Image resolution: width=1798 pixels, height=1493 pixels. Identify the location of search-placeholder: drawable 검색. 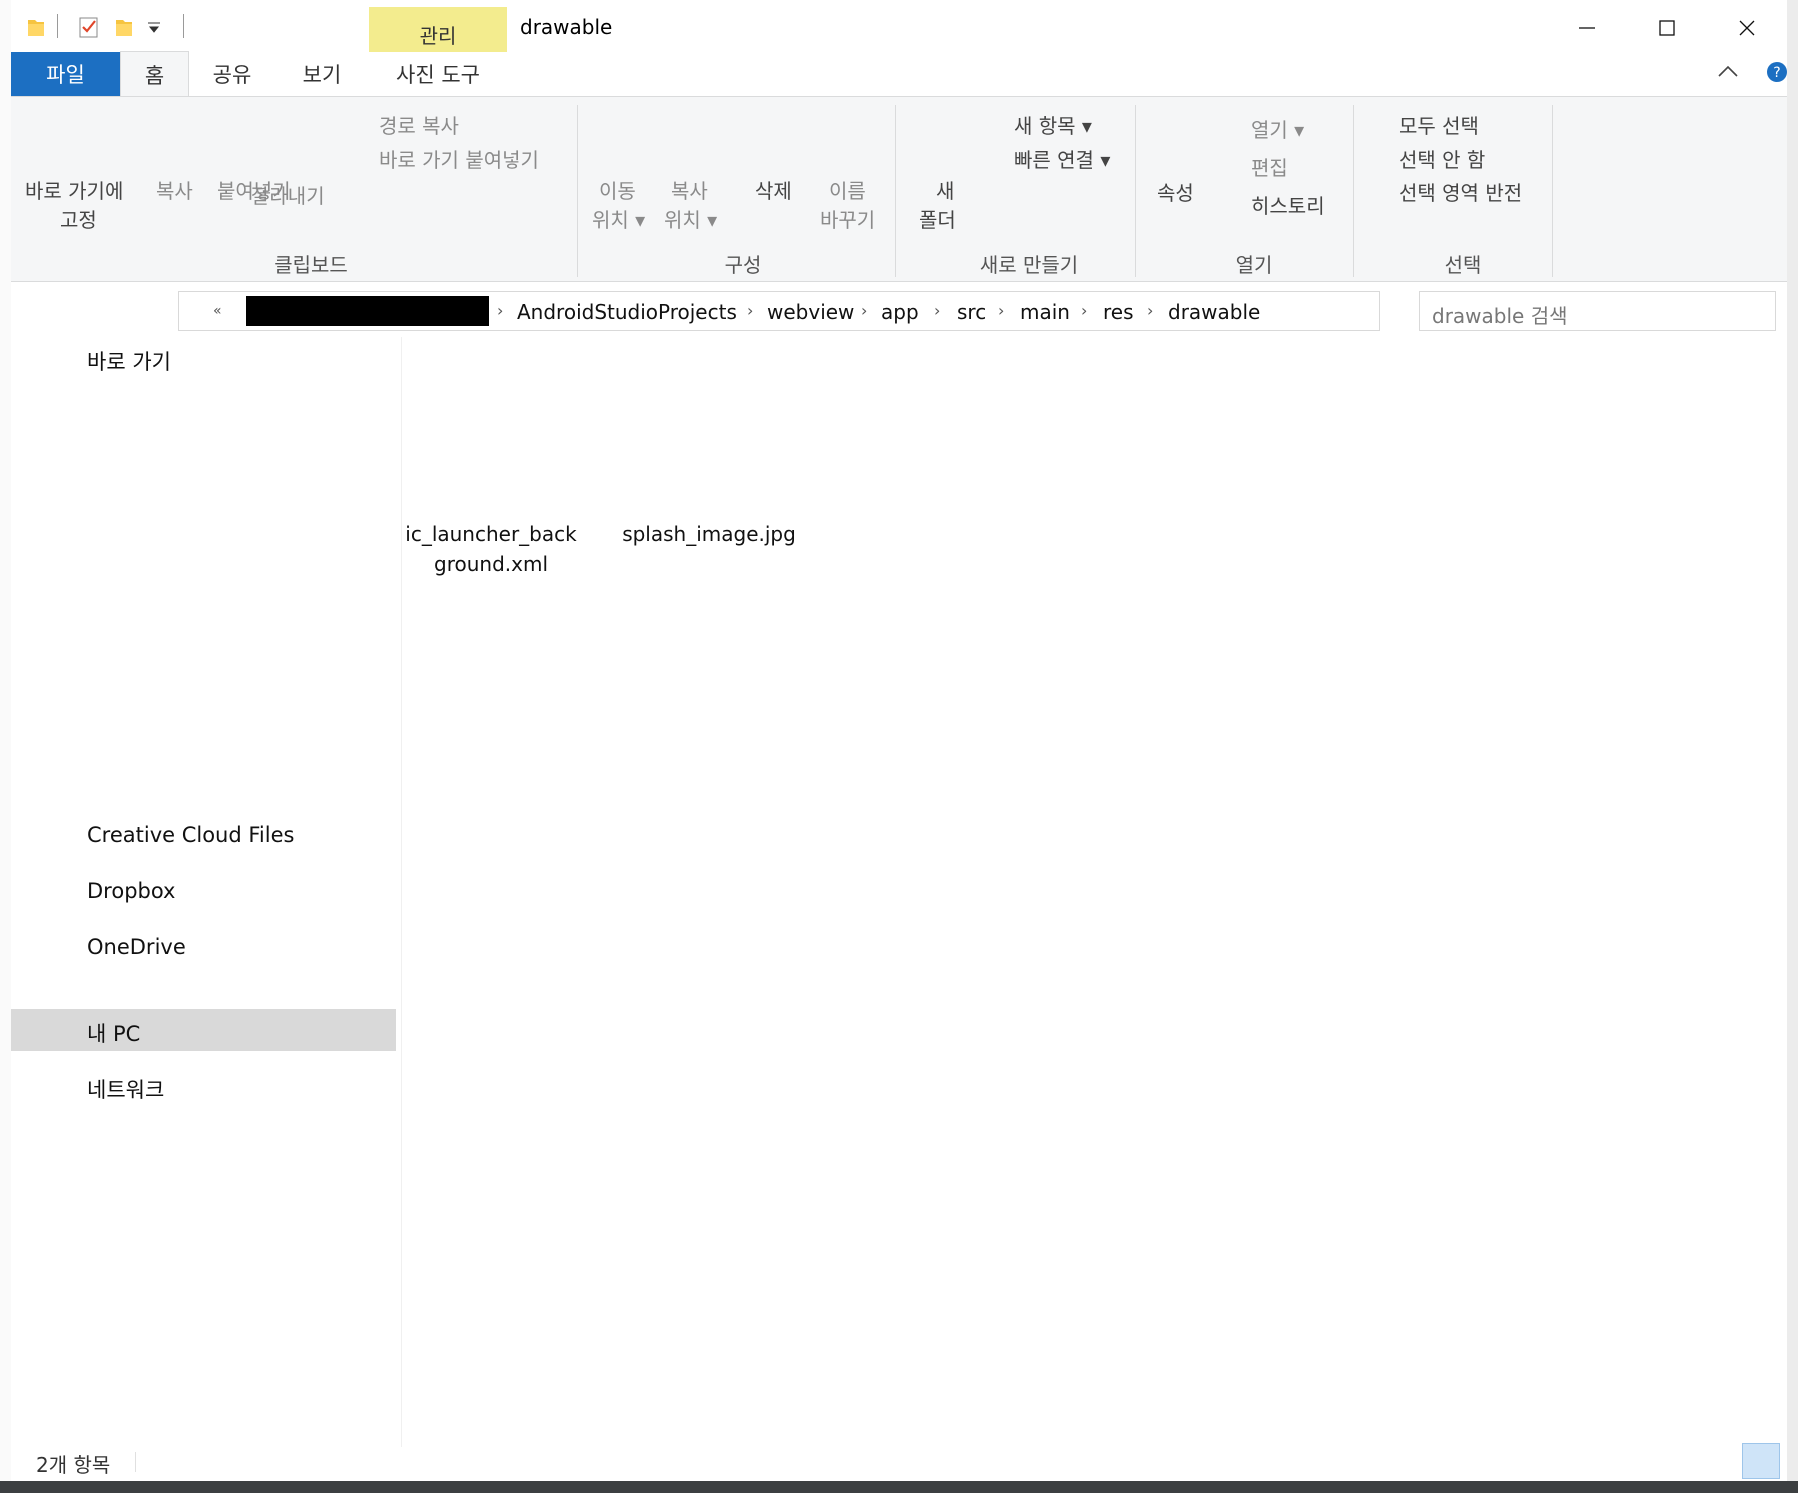
(1500, 316).